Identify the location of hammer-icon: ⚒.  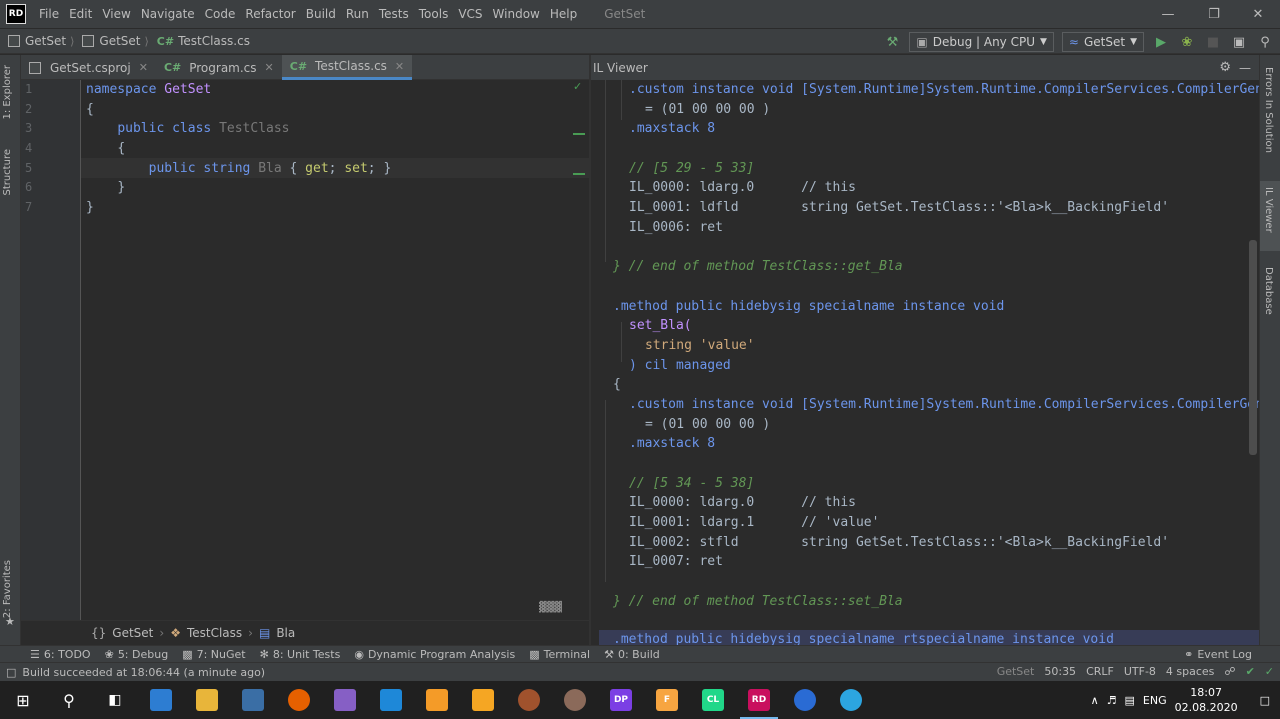
(609, 654).